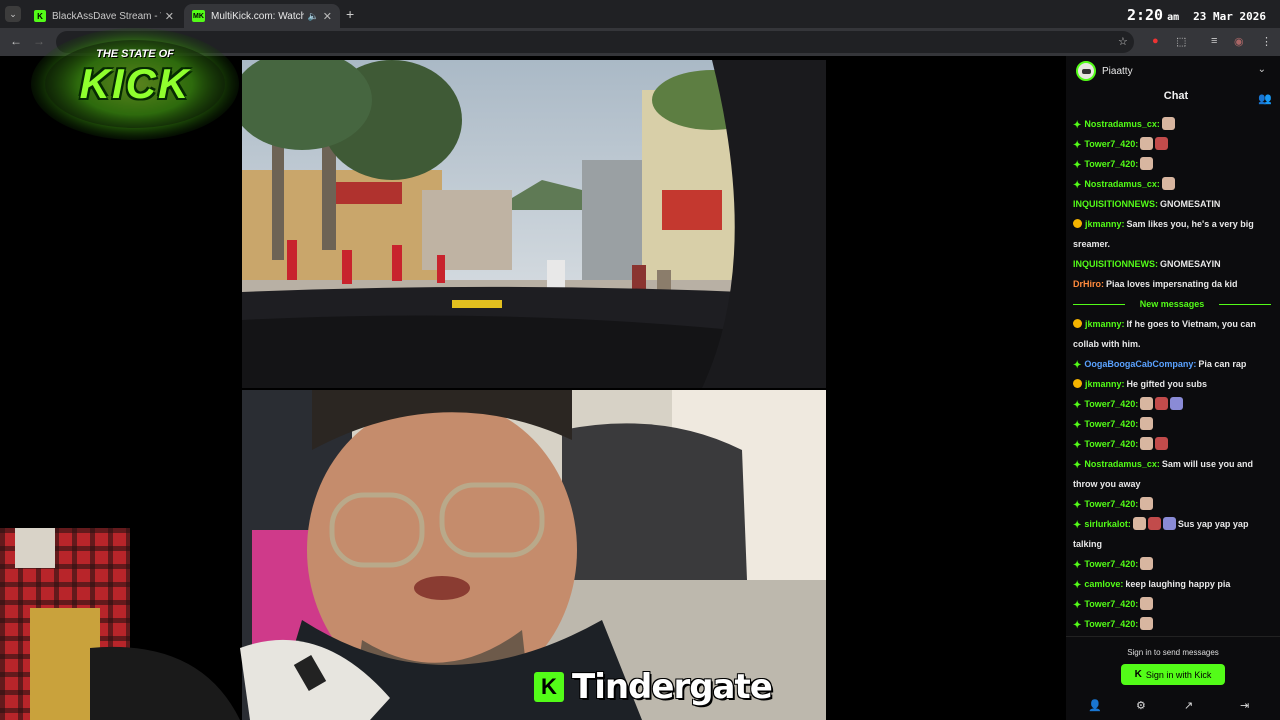 The height and width of the screenshot is (720, 1280). I want to click on exit-icon: ⇥, so click(1244, 705).